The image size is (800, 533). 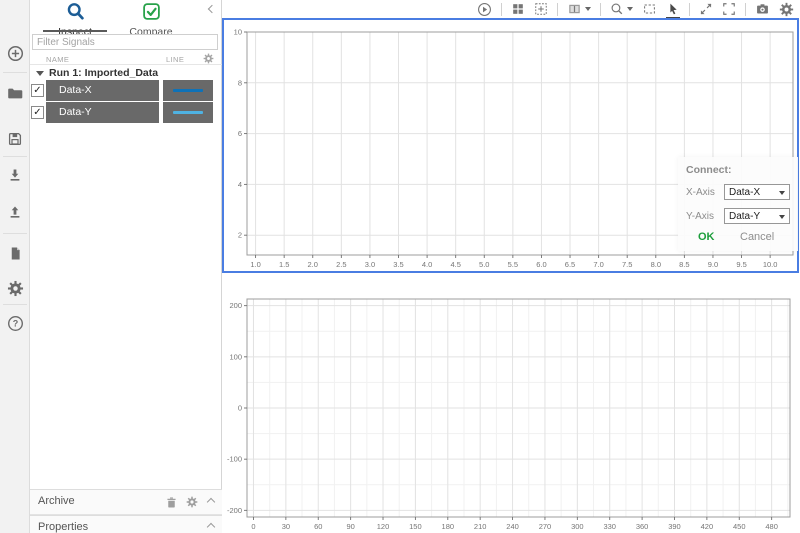 I want to click on run-group-row: Run 1: Imported_Data, so click(x=126, y=73).